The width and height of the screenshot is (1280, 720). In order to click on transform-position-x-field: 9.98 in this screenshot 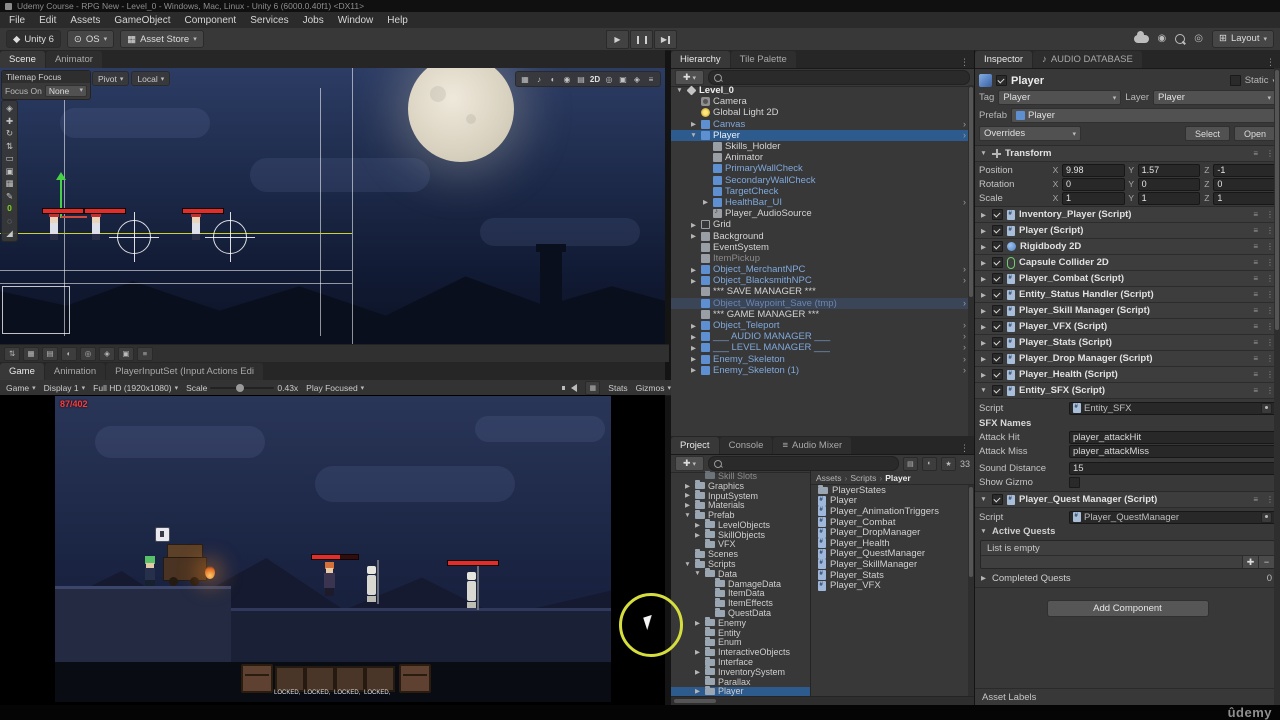, I will do `click(1093, 170)`.